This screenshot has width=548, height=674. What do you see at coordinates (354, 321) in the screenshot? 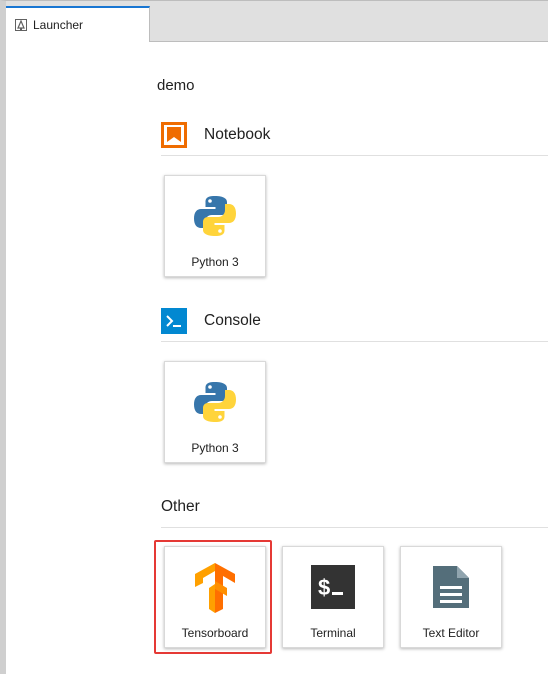
I see `section-console-header: Console` at bounding box center [354, 321].